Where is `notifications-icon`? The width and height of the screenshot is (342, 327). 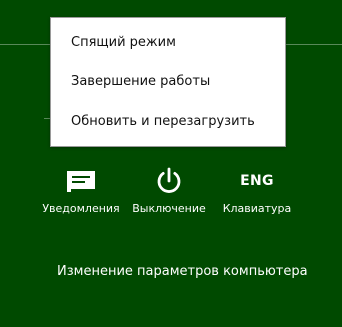
notifications-icon is located at coordinates (81, 181).